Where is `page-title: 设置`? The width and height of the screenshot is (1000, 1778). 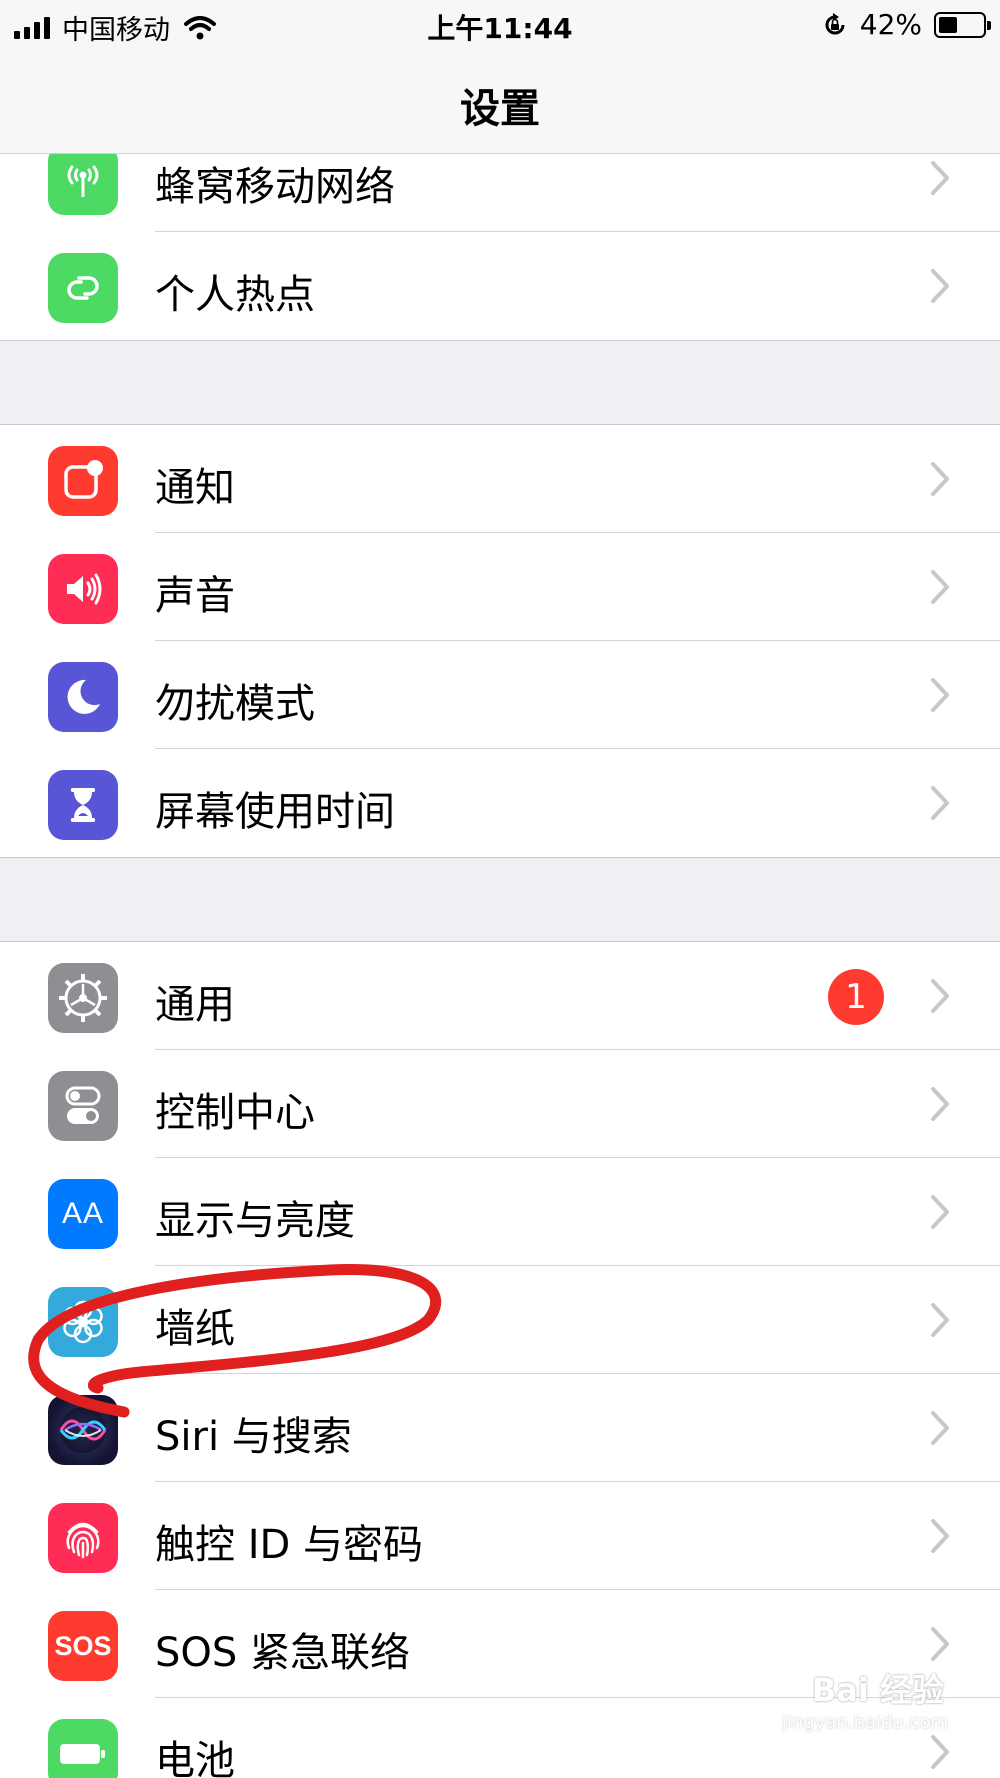 page-title: 设置 is located at coordinates (500, 109).